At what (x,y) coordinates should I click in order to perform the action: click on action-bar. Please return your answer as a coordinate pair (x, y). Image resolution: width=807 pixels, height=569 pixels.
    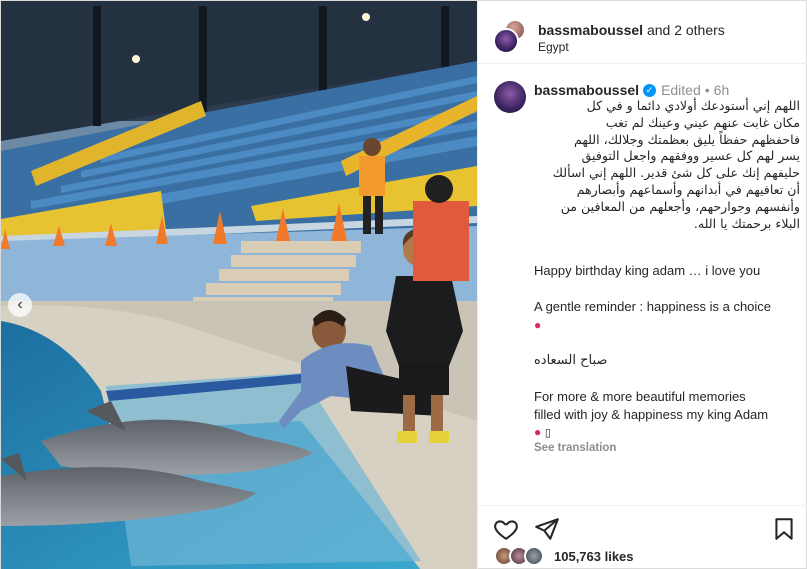
    Looking at the image, I should click on (642, 525).